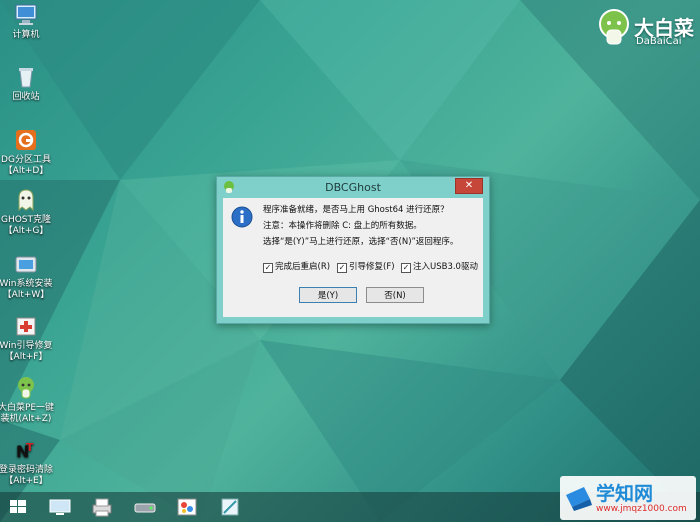  I want to click on desktop-icon-ghost: GHOST克隆 【Alt+G】, so click(29, 212).